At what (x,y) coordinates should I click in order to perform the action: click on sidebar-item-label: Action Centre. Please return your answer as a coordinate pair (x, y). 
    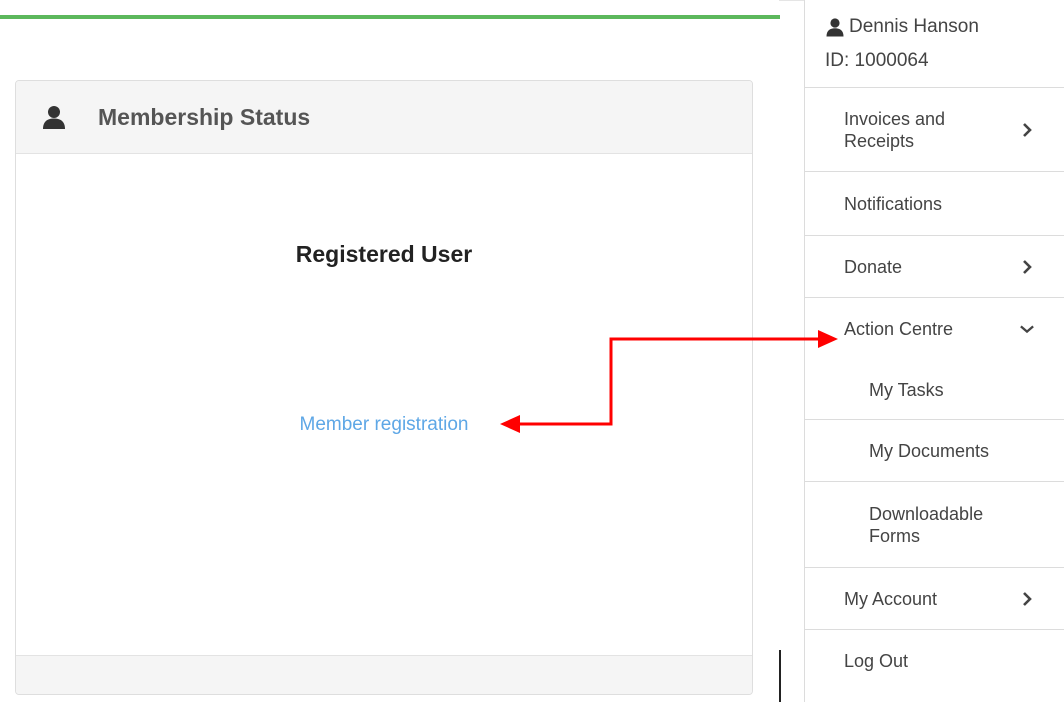
    Looking at the image, I should click on (899, 329).